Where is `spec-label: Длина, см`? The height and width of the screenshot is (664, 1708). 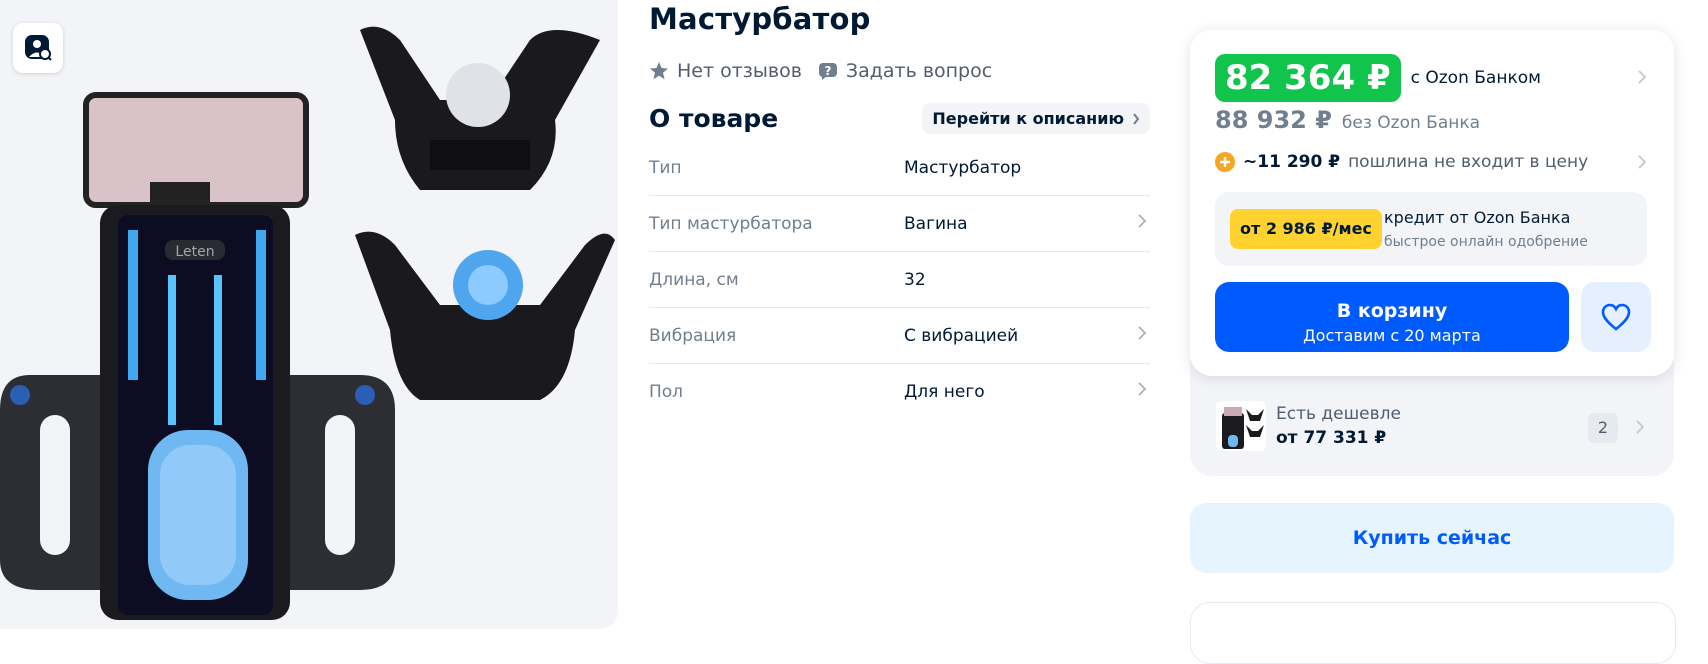 spec-label: Длина, см is located at coordinates (694, 279).